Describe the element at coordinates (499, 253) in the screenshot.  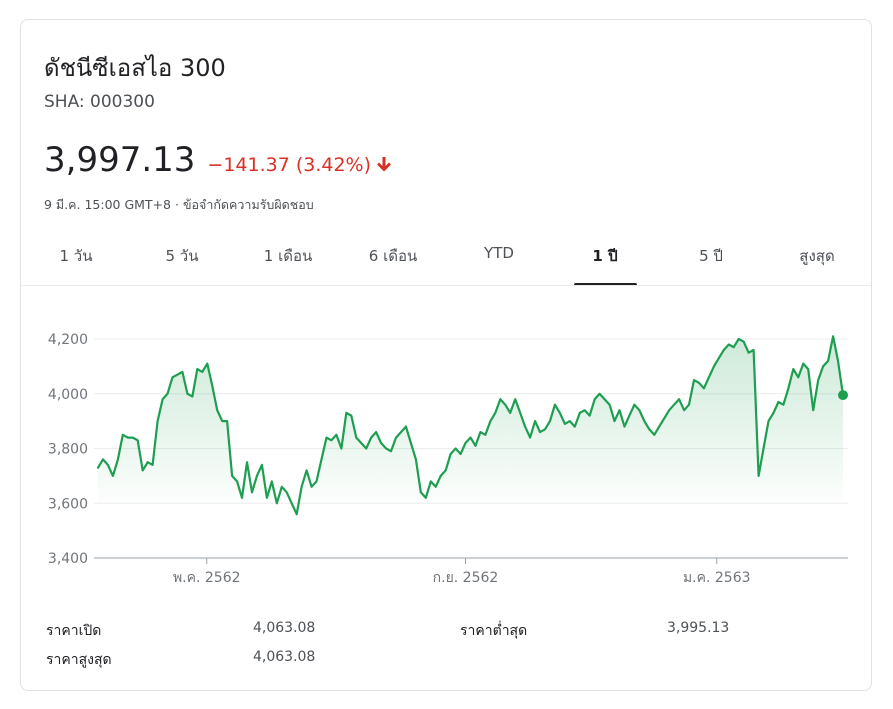
I see `tab-ytd: YTD` at that location.